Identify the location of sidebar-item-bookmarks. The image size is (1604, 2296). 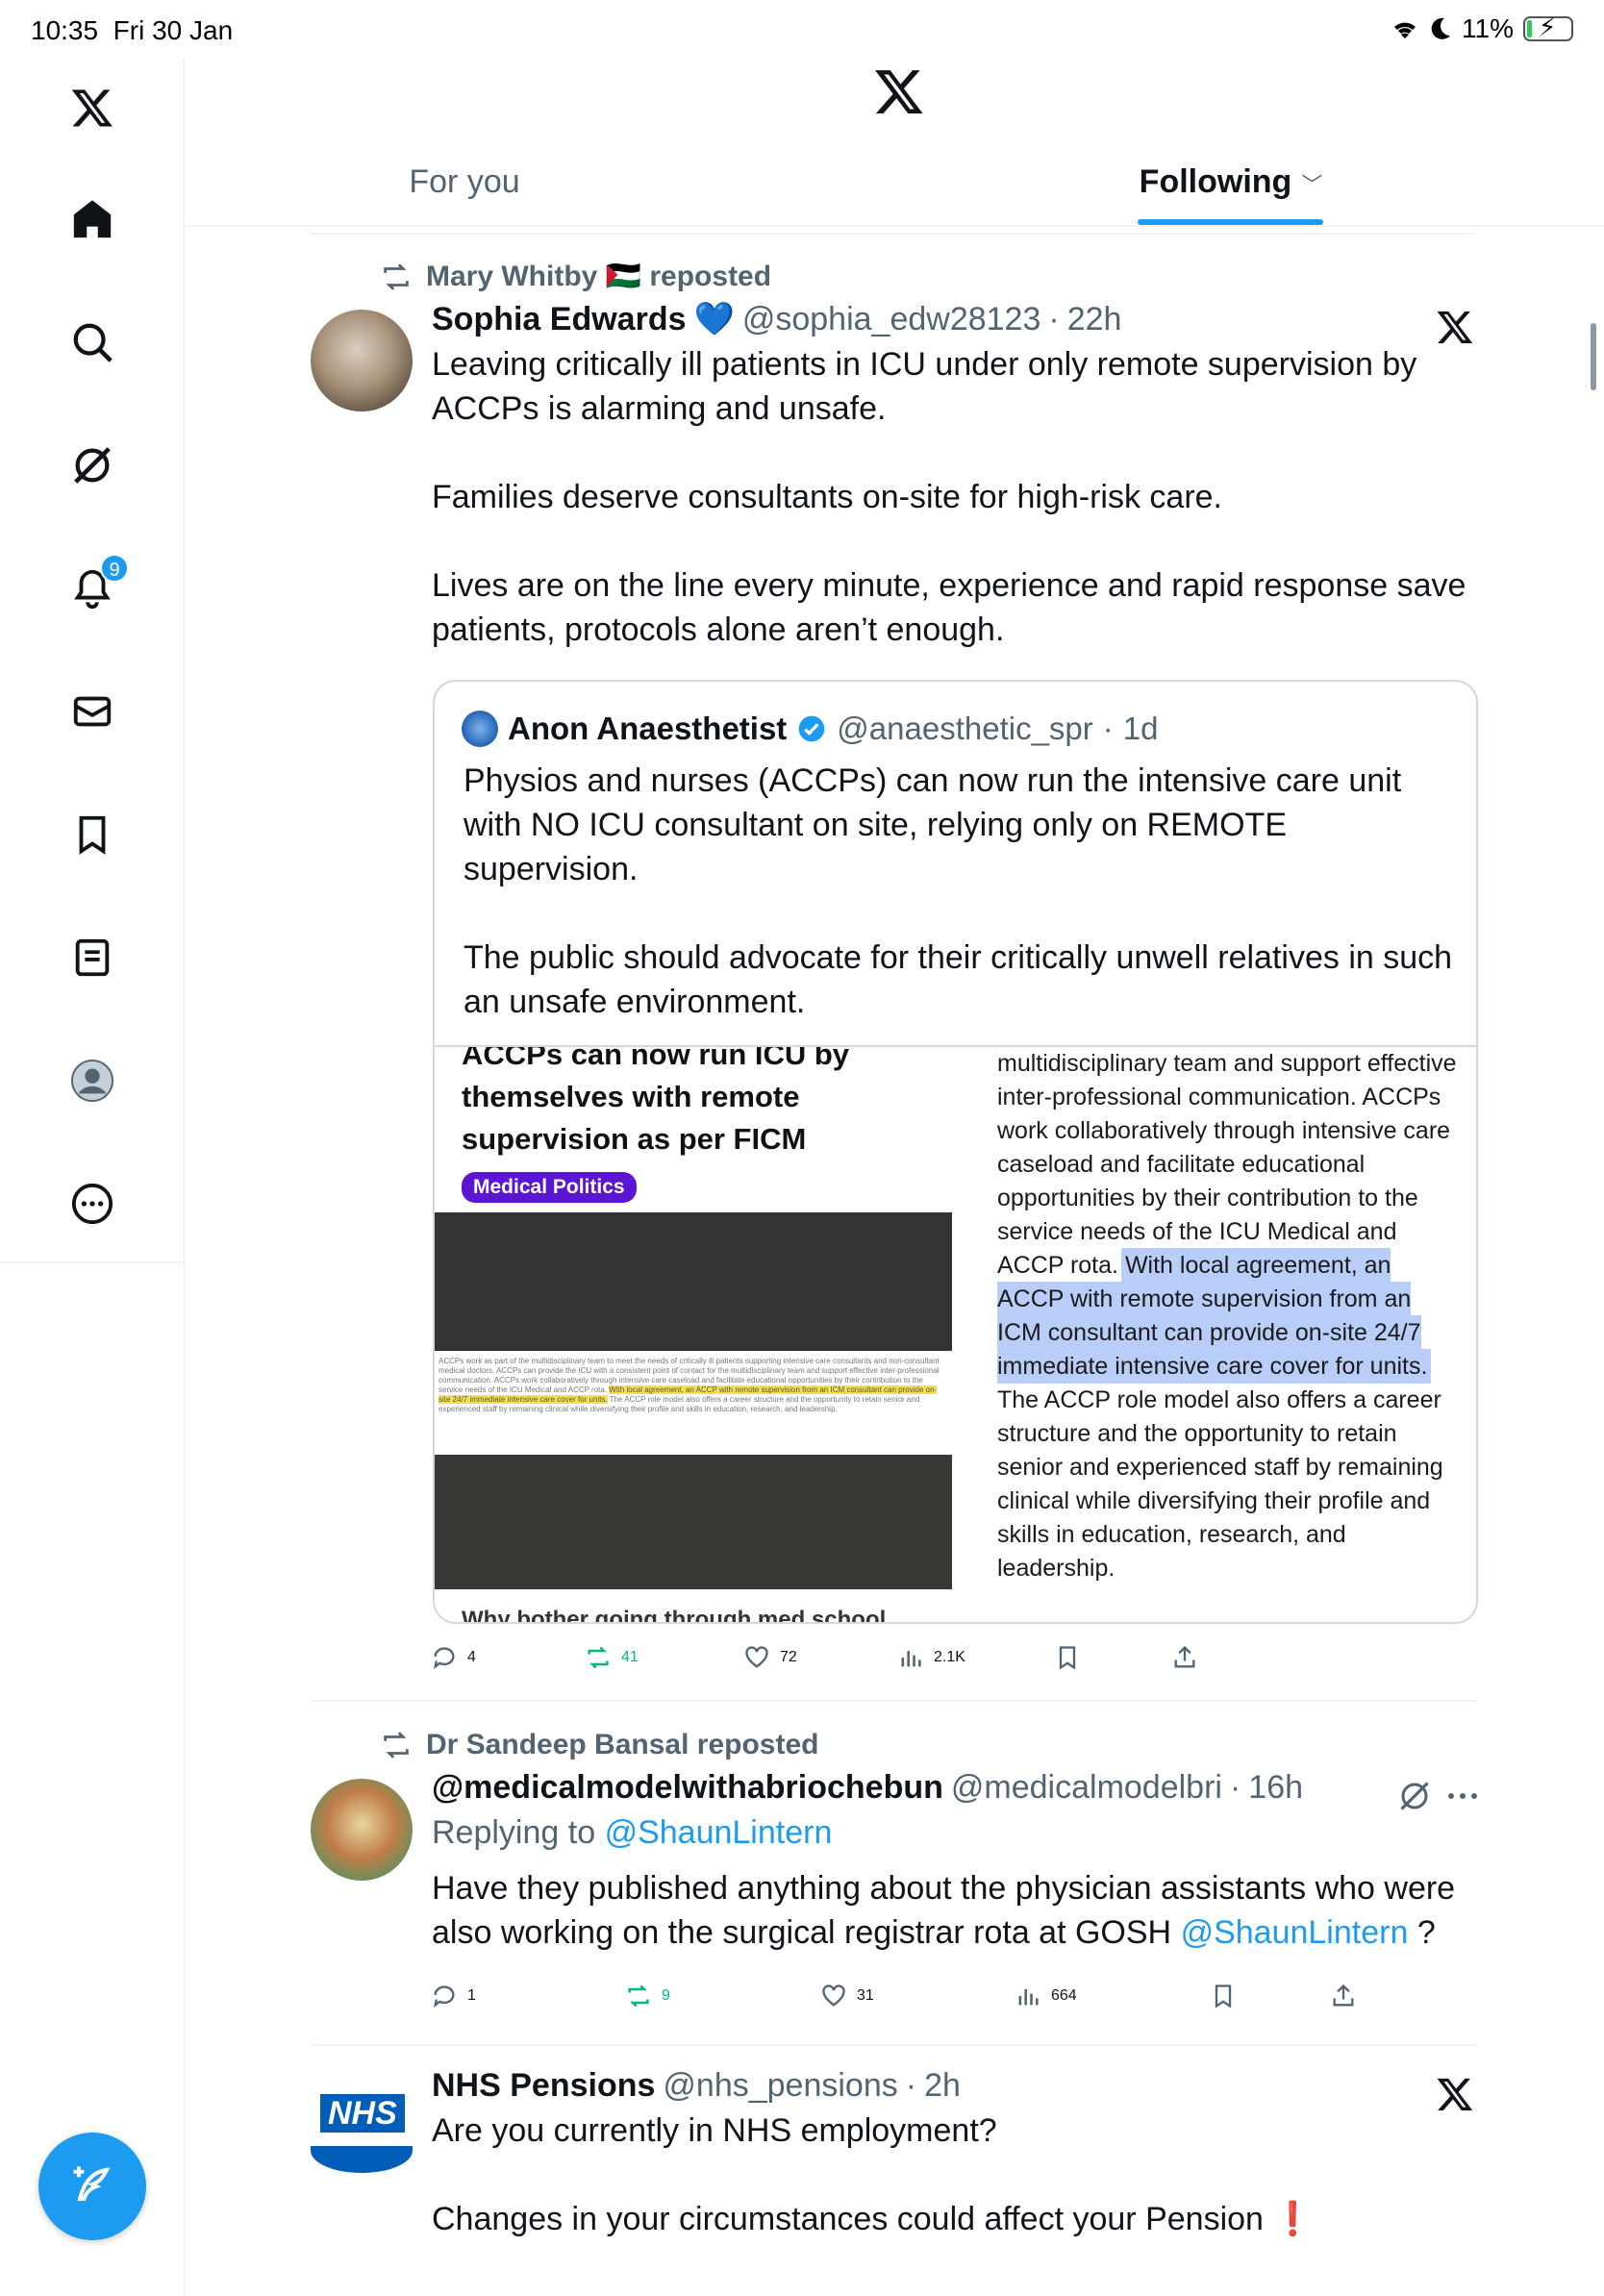
(92, 834).